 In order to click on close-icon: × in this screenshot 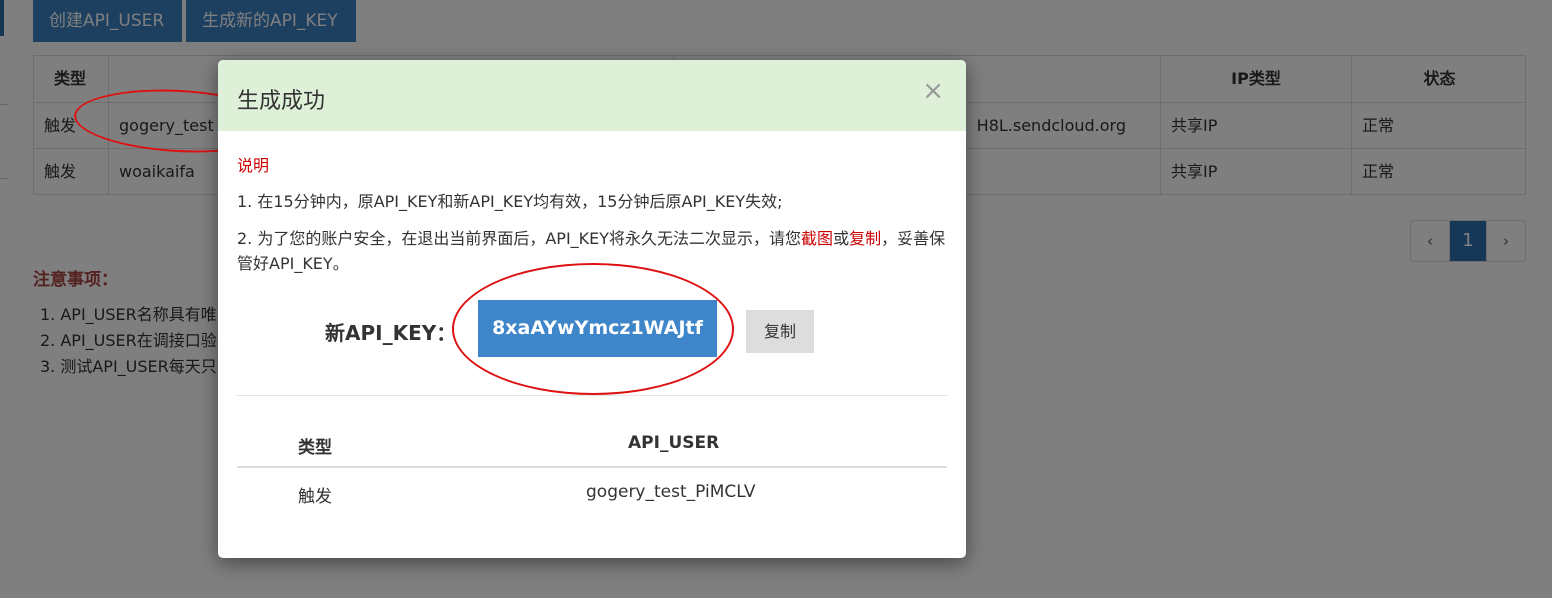, I will do `click(933, 91)`.